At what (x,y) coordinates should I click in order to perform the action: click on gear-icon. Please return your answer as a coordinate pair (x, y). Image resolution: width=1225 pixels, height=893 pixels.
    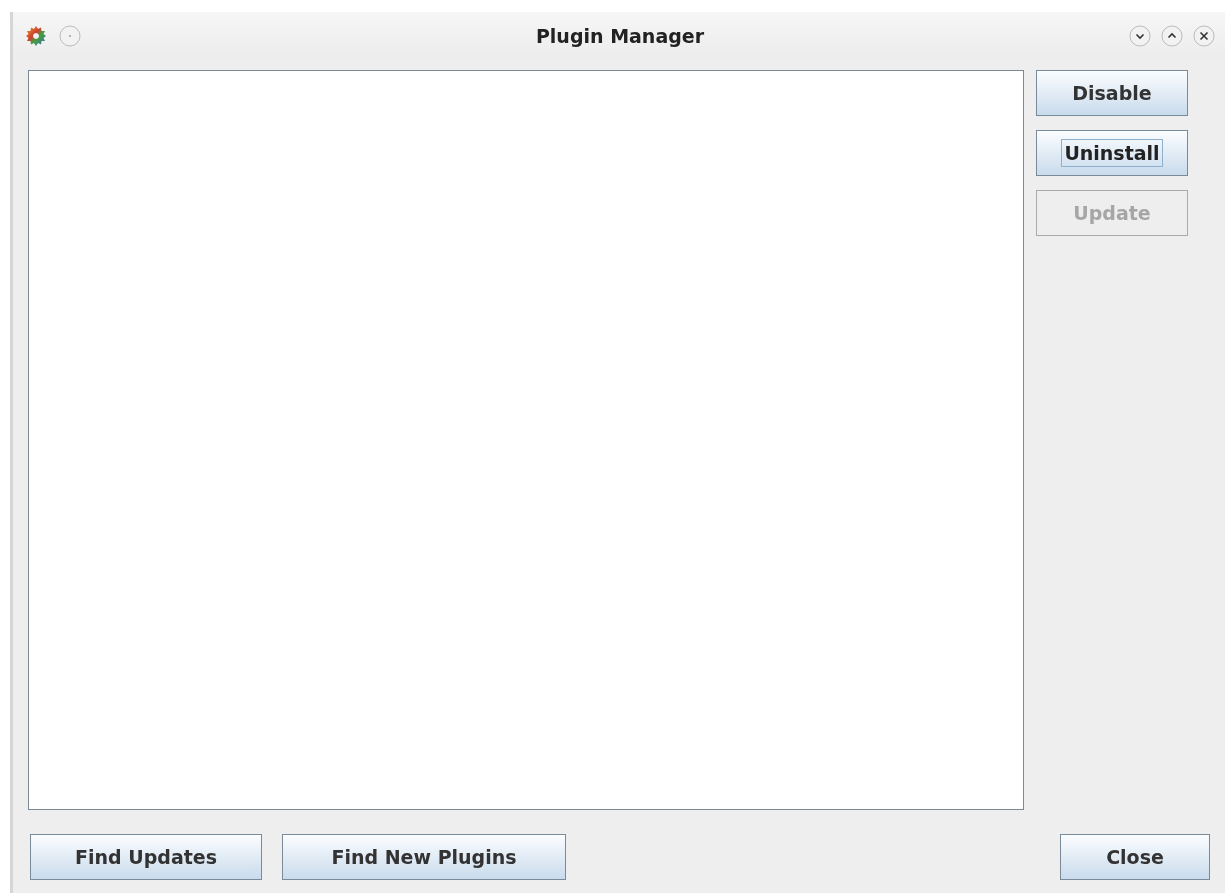
    Looking at the image, I should click on (36, 36).